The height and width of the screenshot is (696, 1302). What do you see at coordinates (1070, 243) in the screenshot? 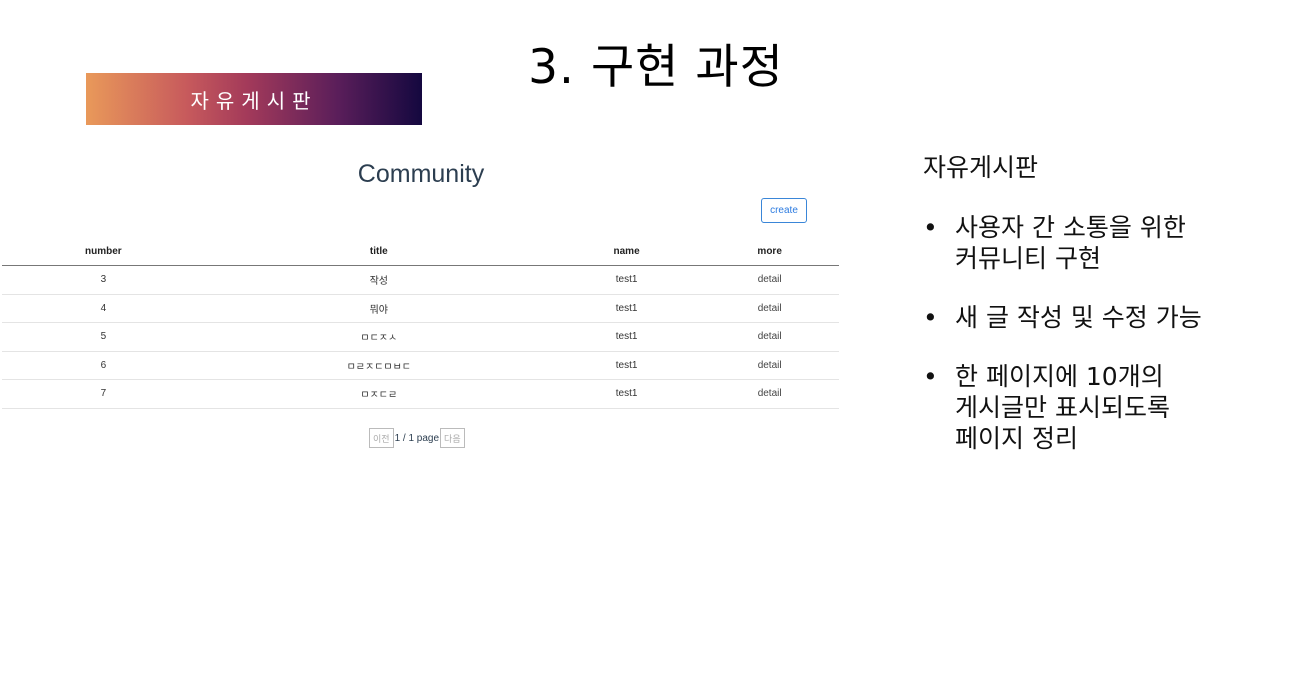
I see `bullet-text: 사용자 간 소통을 위한 커뮤니티 구현` at bounding box center [1070, 243].